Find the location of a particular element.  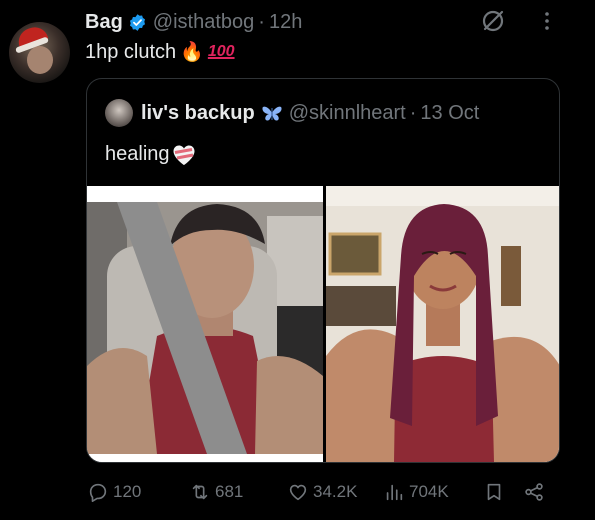

author-avatar is located at coordinates (39, 52).